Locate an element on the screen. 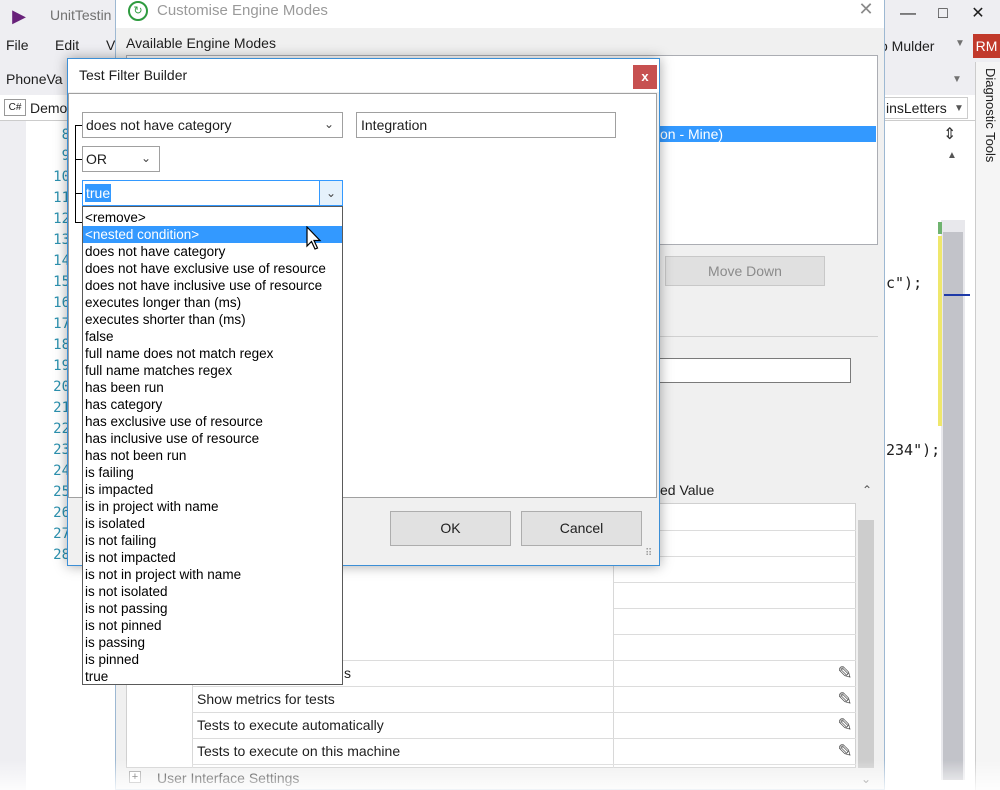 The width and height of the screenshot is (1000, 790). dropdown-option: has not been run is located at coordinates (213, 455).